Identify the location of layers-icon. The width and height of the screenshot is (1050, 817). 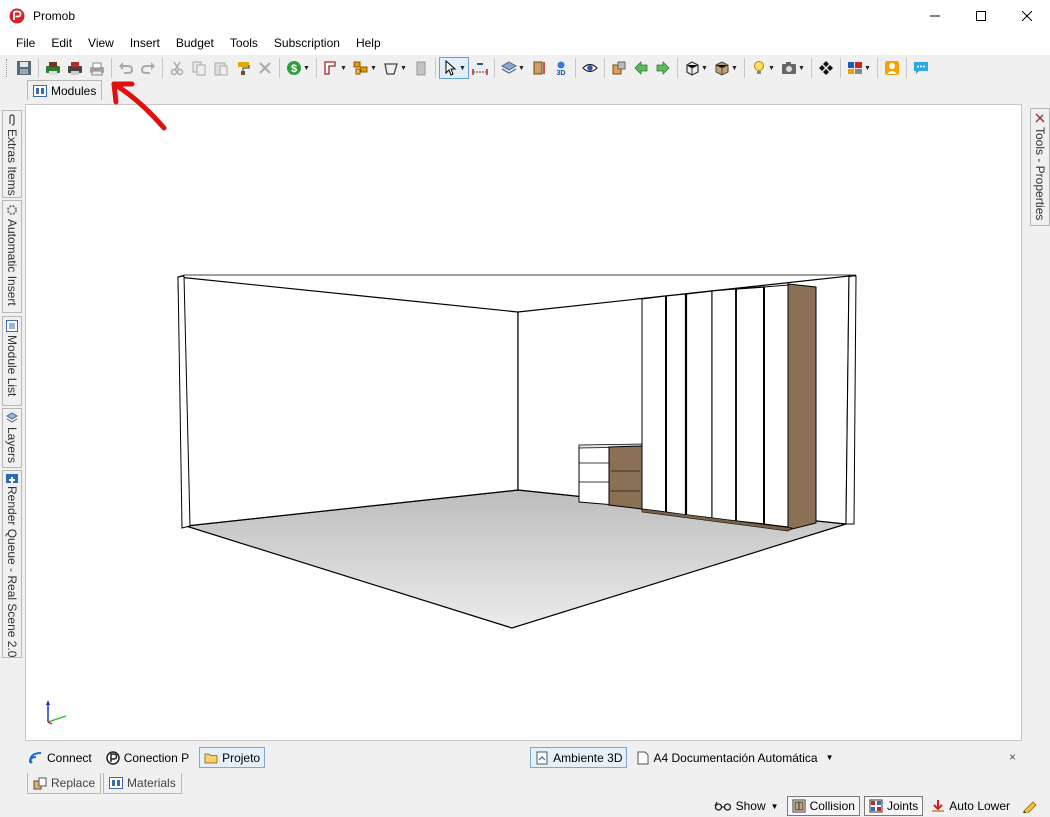
(12, 417).